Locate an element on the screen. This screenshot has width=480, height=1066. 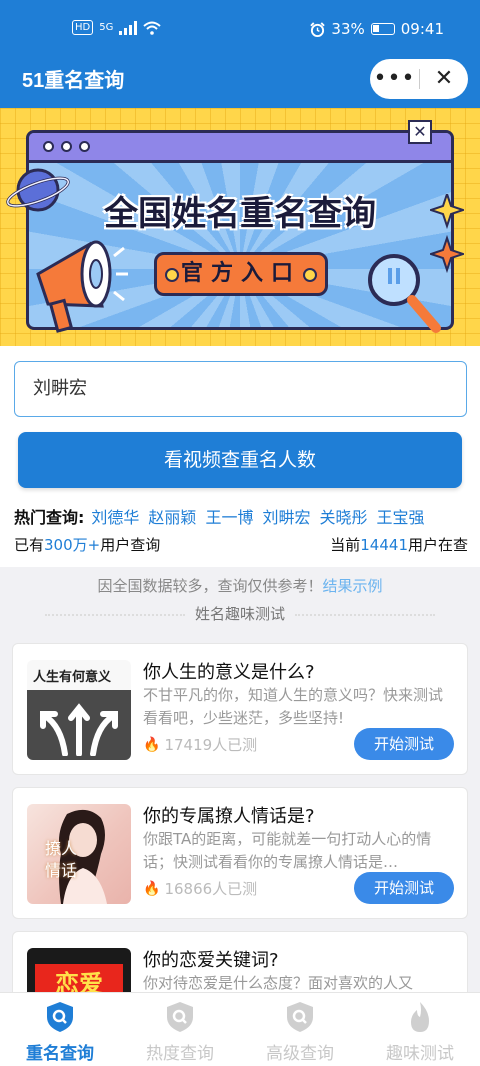
hot-queries-label: 热门查询: is located at coordinates (49, 517).